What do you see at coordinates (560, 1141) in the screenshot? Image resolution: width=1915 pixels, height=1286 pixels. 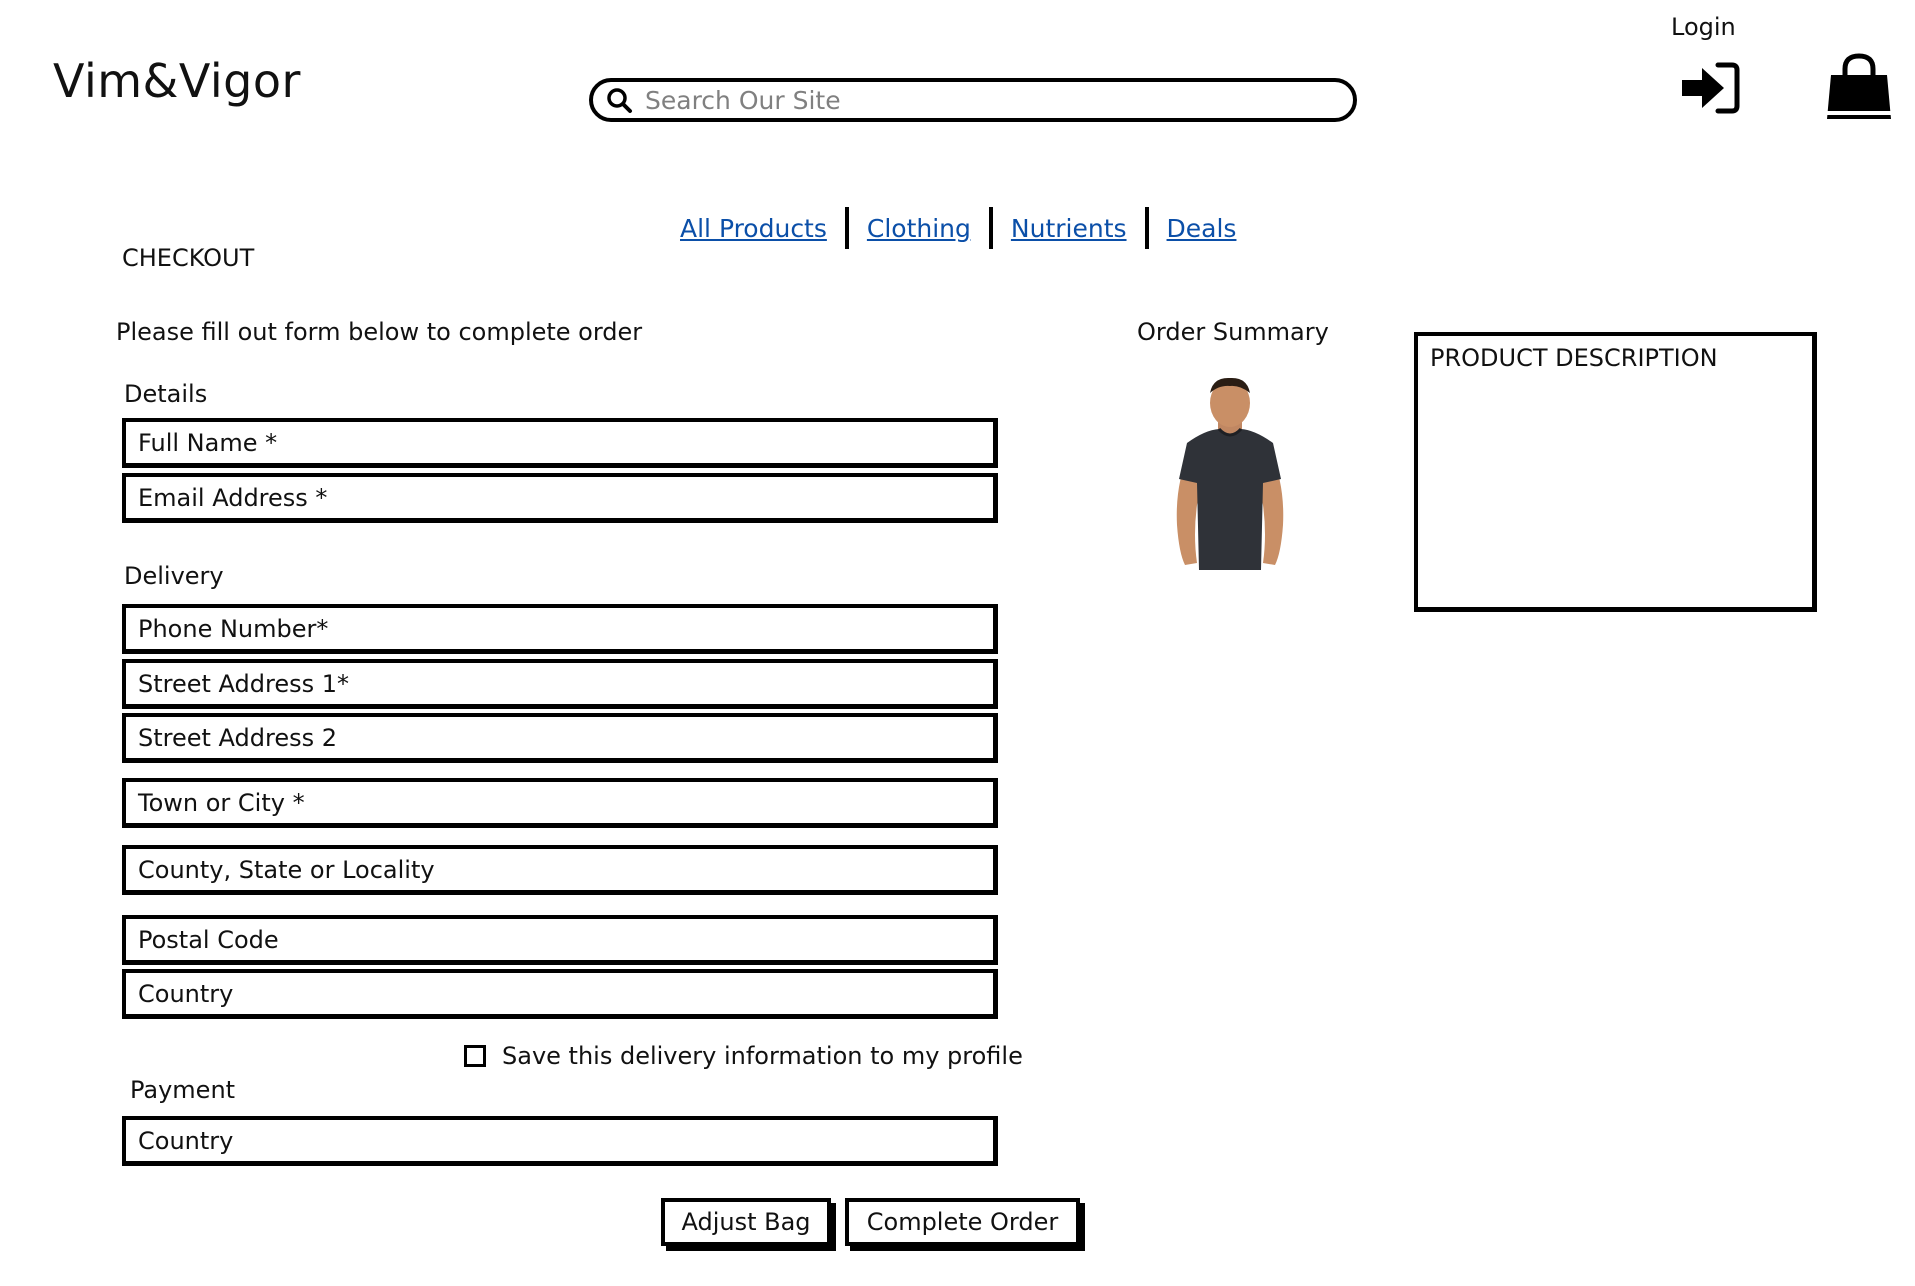 I see `payment-country-field: Country` at bounding box center [560, 1141].